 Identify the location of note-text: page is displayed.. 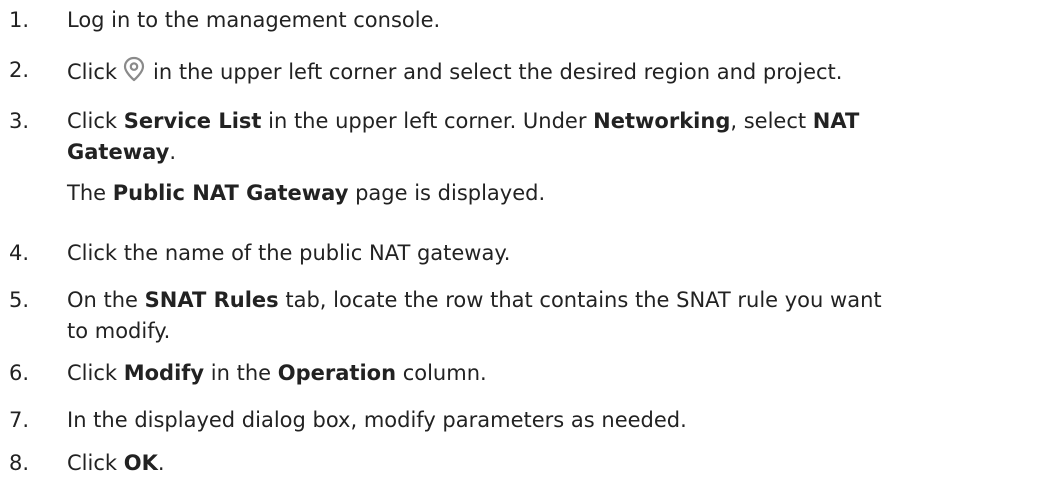
(447, 193).